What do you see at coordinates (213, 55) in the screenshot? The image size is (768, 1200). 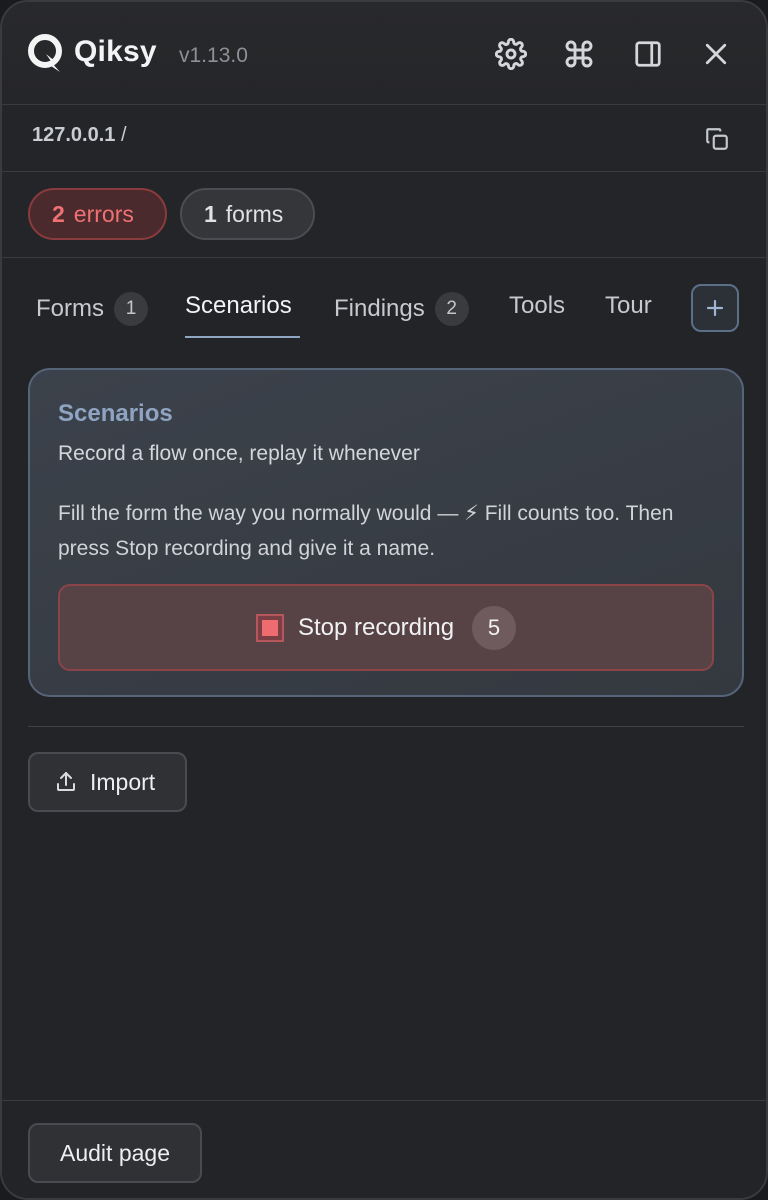 I see `version-label: v1.13.0` at bounding box center [213, 55].